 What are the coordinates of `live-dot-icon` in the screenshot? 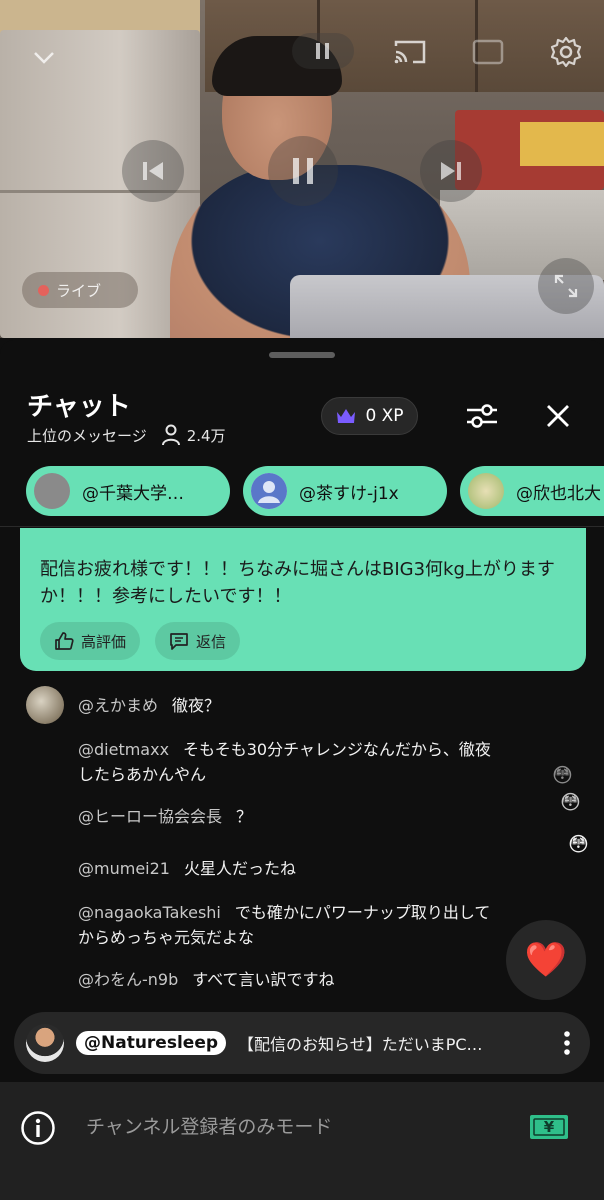 It's located at (43, 290).